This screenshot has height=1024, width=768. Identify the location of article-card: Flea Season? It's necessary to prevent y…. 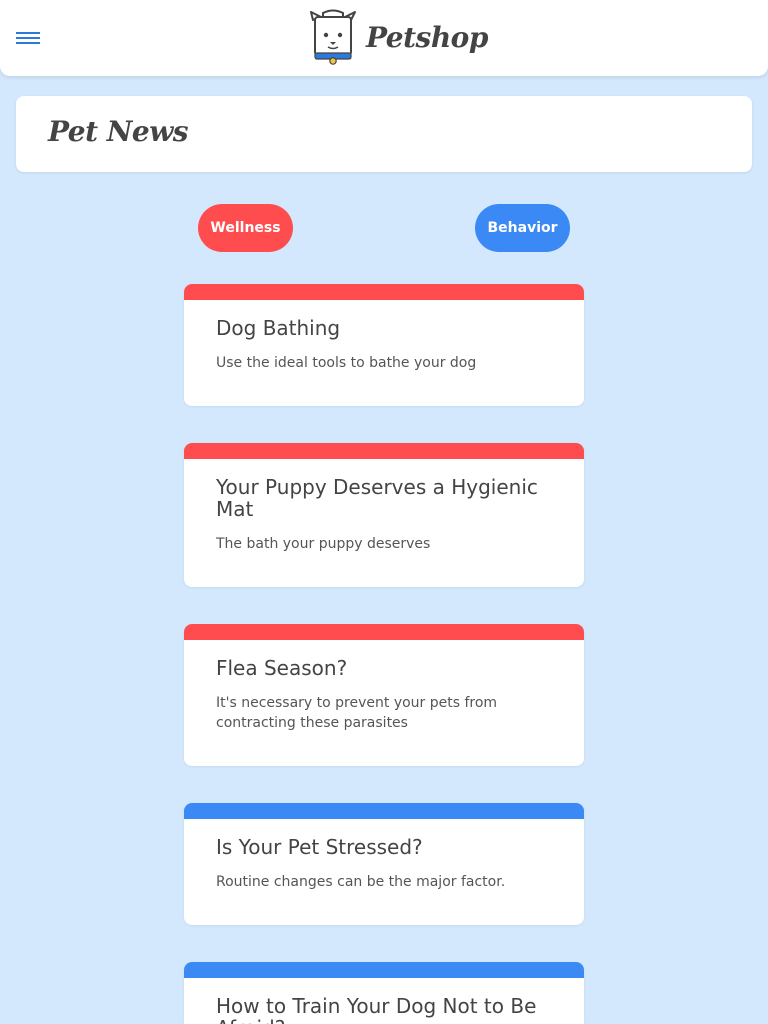
(384, 695).